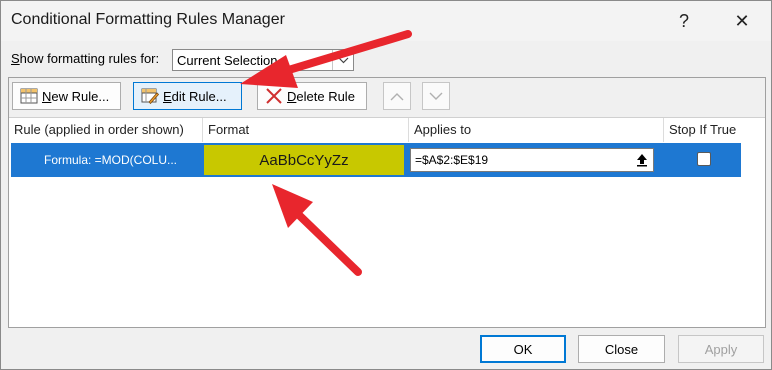  Describe the element at coordinates (714, 130) in the screenshot. I see `column-header-stop-if-true: Stop If True` at that location.